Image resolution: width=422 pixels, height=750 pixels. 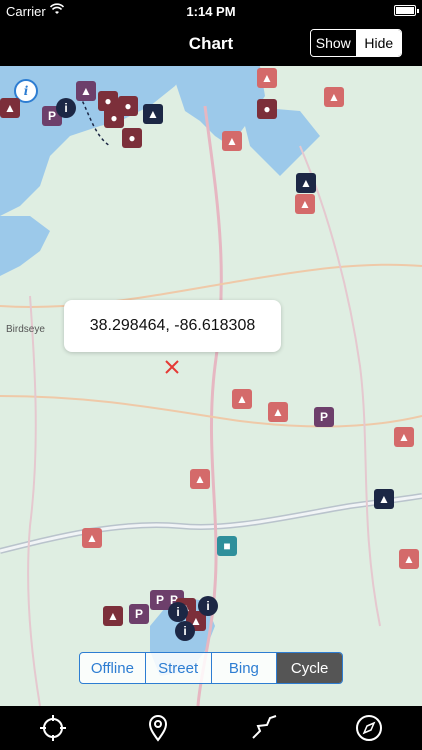 I want to click on status-time: 1:14 PM, so click(x=211, y=11).